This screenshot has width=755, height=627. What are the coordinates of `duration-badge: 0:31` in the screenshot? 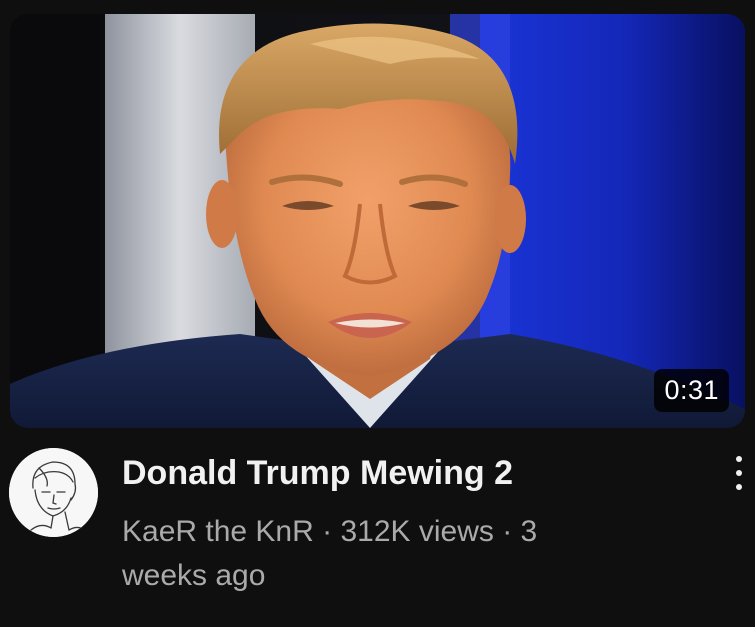 It's located at (691, 390).